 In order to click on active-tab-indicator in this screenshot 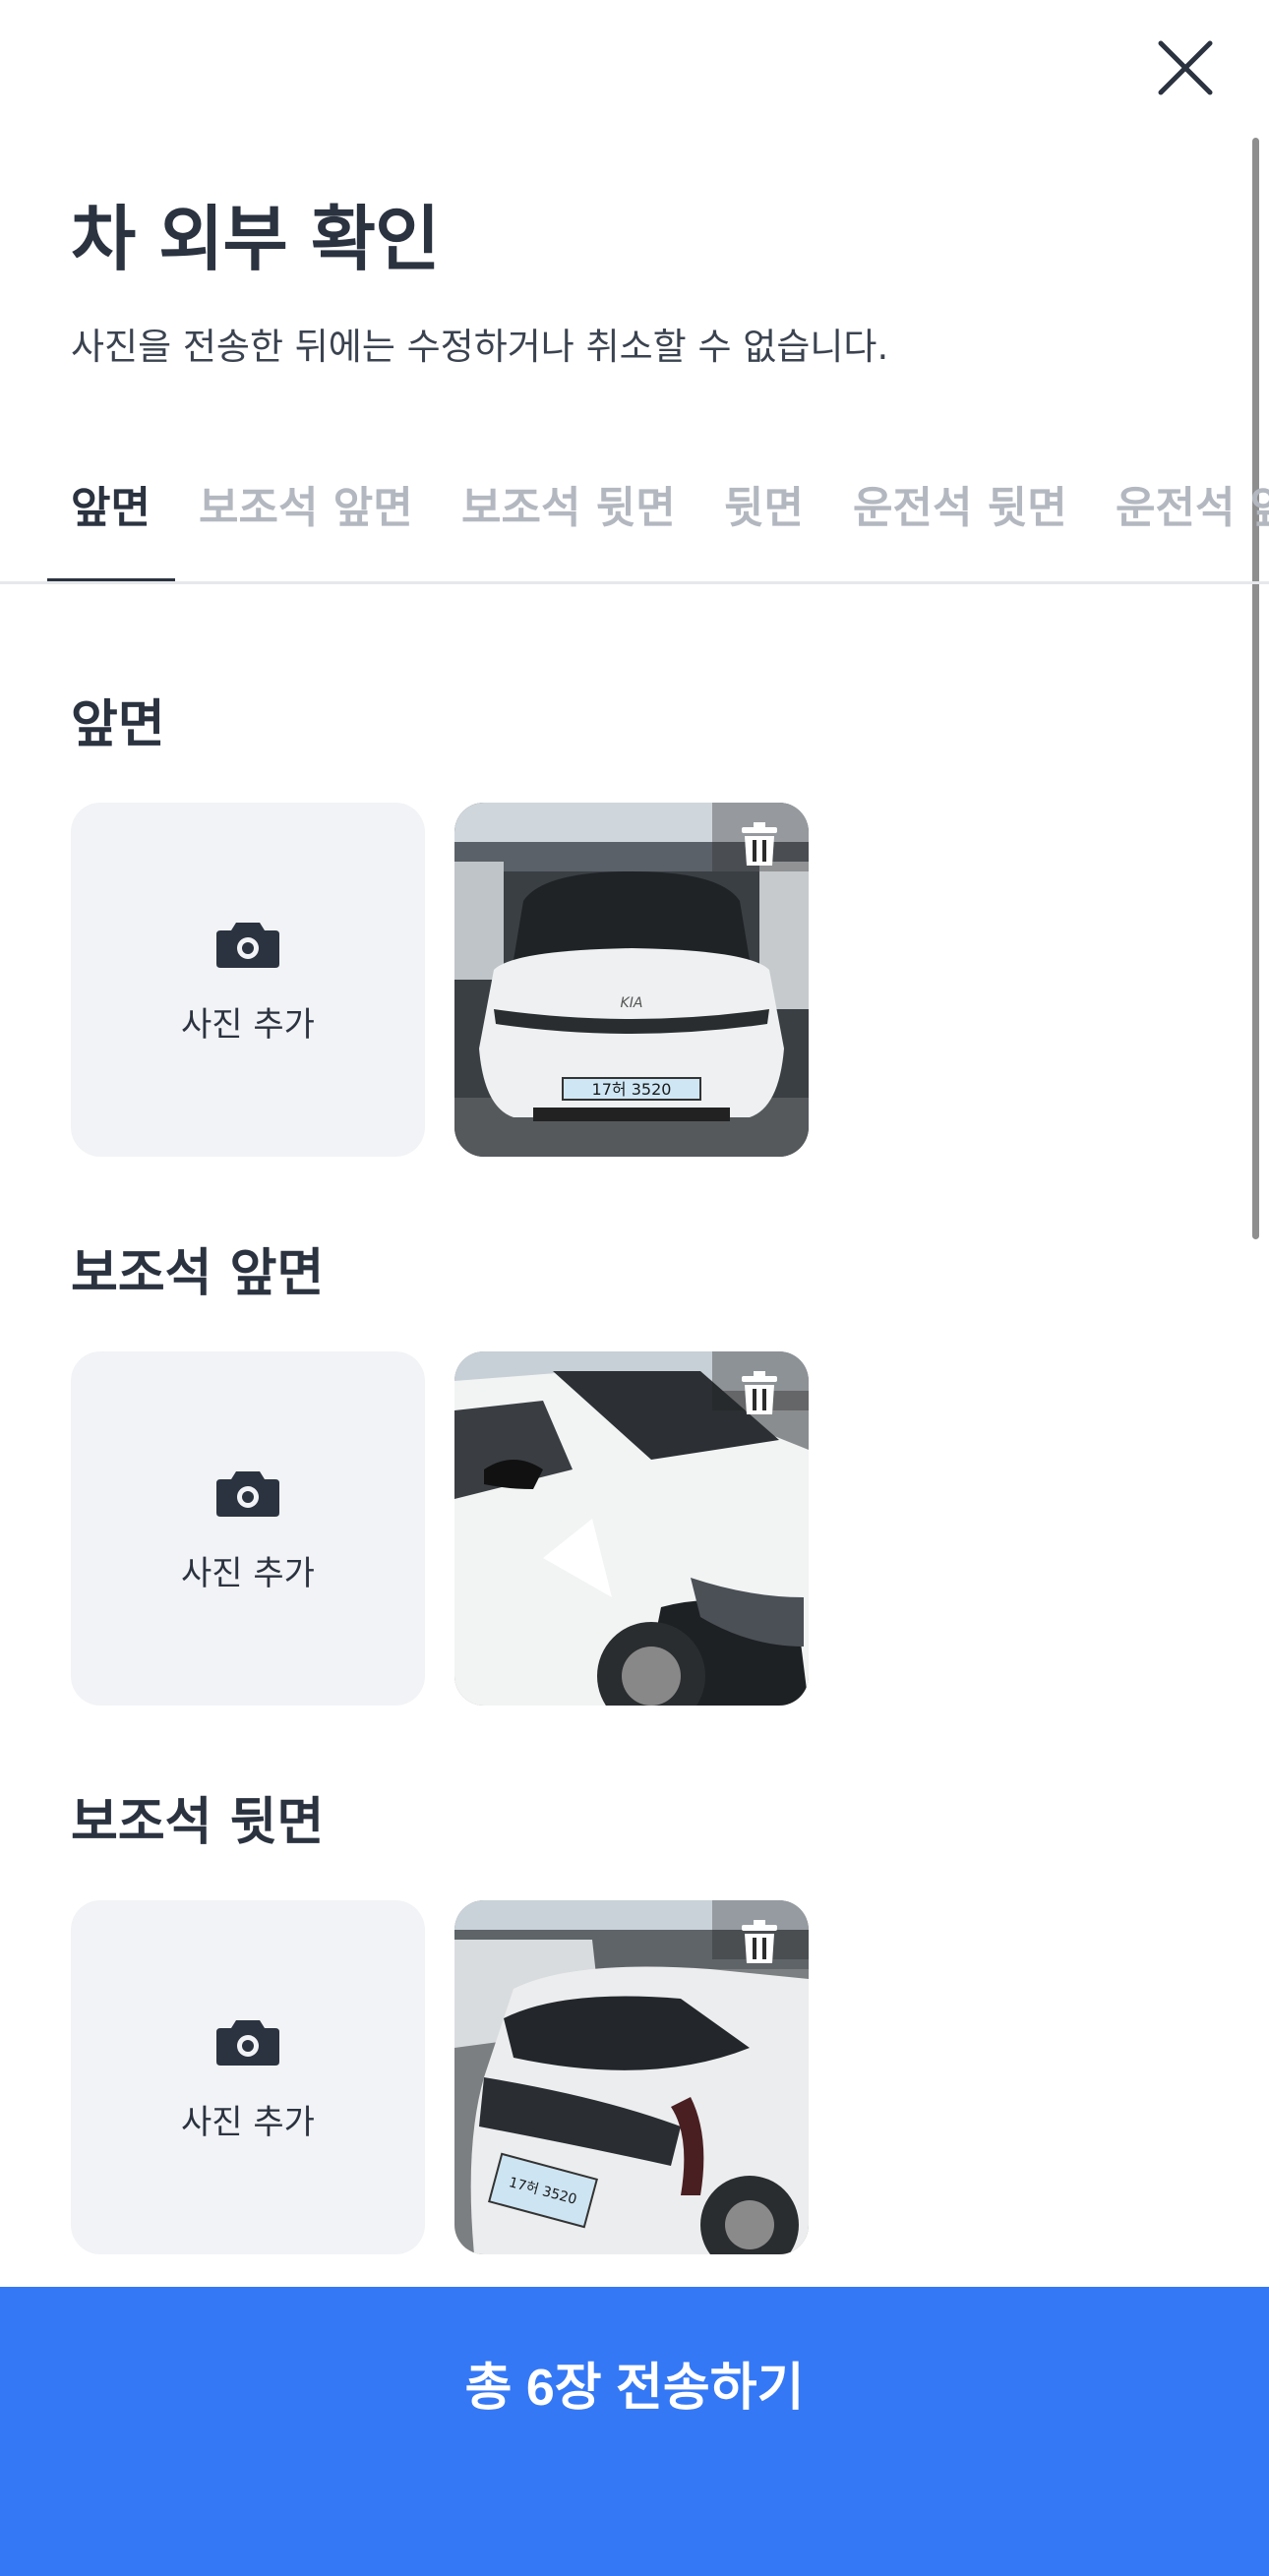, I will do `click(111, 579)`.